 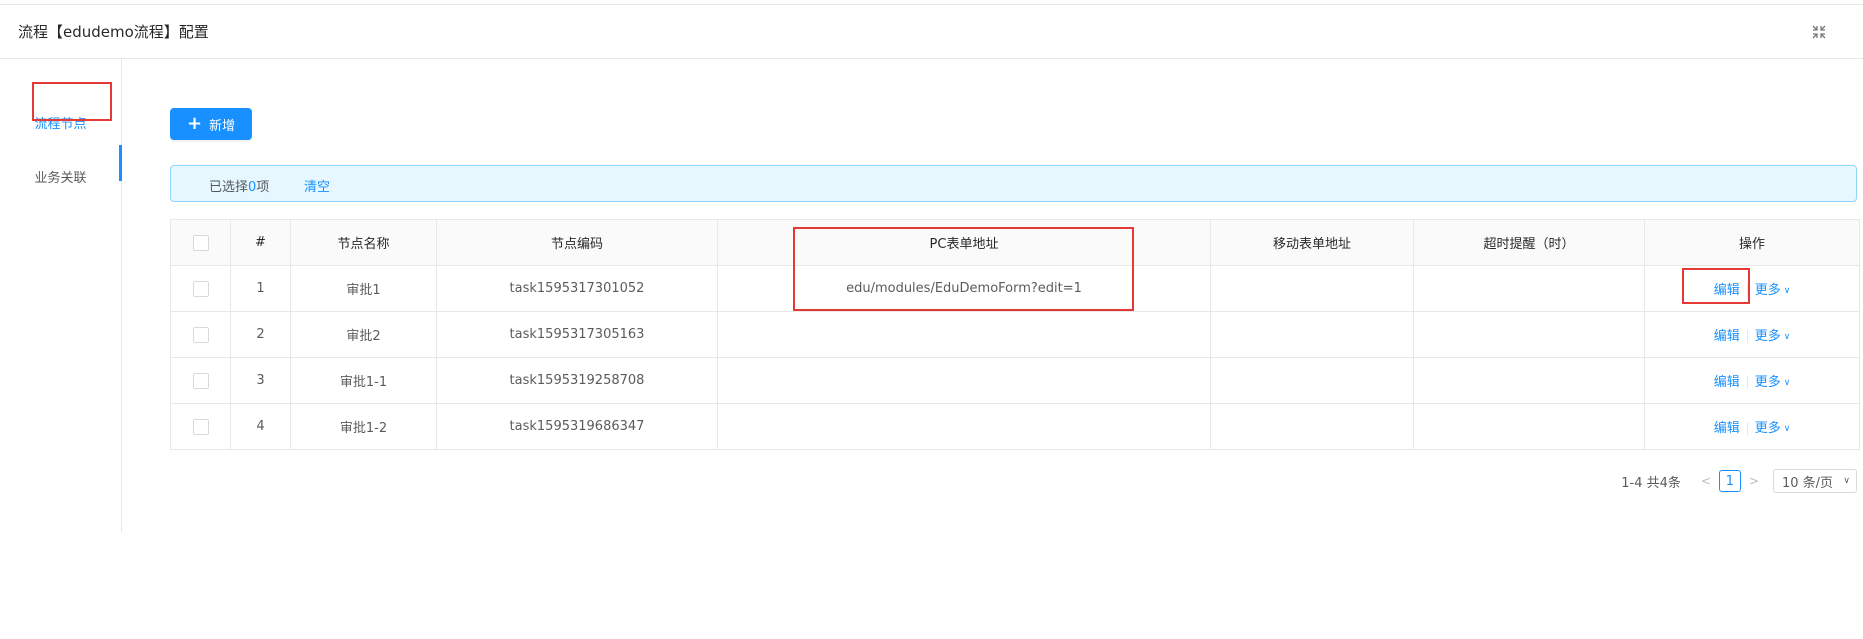 What do you see at coordinates (61, 295) in the screenshot?
I see `sidebar-menu: 流程节点 业务关联` at bounding box center [61, 295].